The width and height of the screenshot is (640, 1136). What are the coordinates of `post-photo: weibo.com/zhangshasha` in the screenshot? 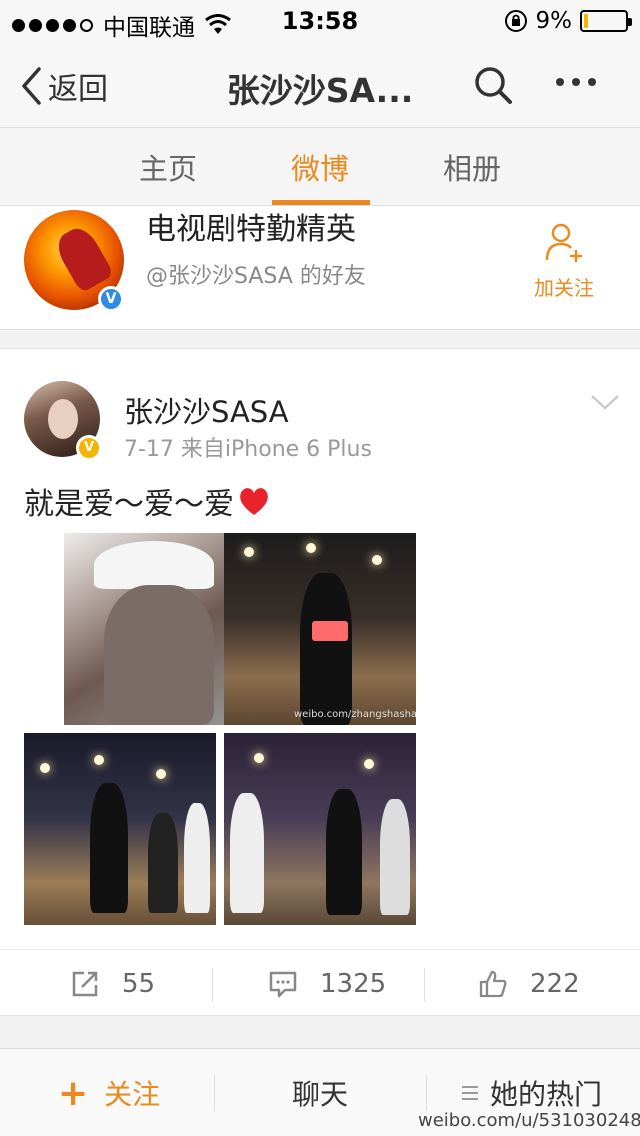 It's located at (320, 629).